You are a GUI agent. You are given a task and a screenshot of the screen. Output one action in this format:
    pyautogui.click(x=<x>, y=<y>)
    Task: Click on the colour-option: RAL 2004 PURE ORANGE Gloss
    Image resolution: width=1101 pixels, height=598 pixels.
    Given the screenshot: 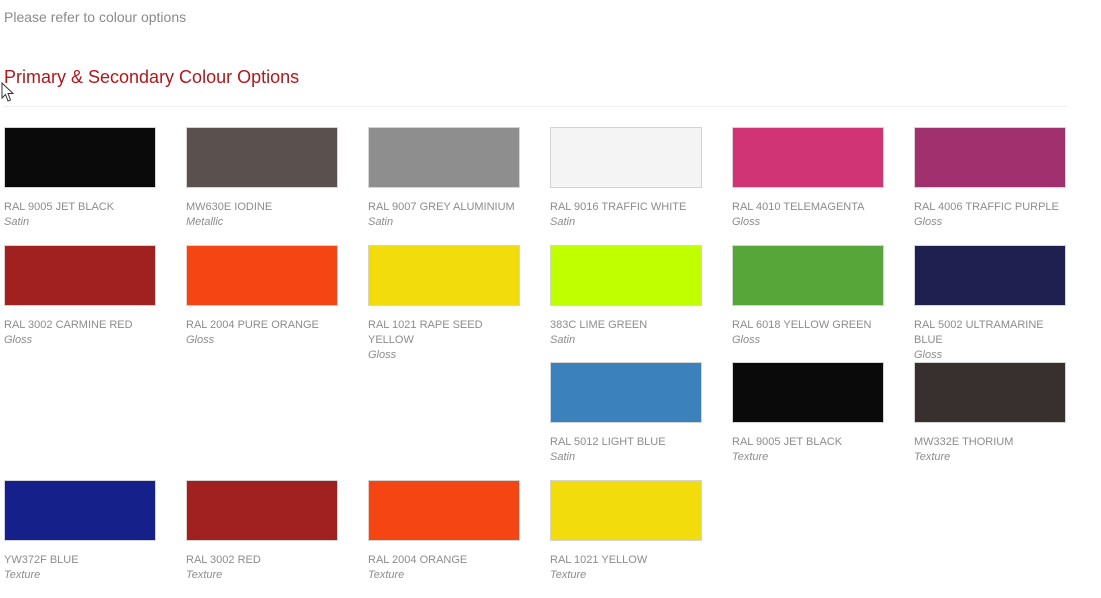 What is the action you would take?
    pyautogui.click(x=262, y=296)
    